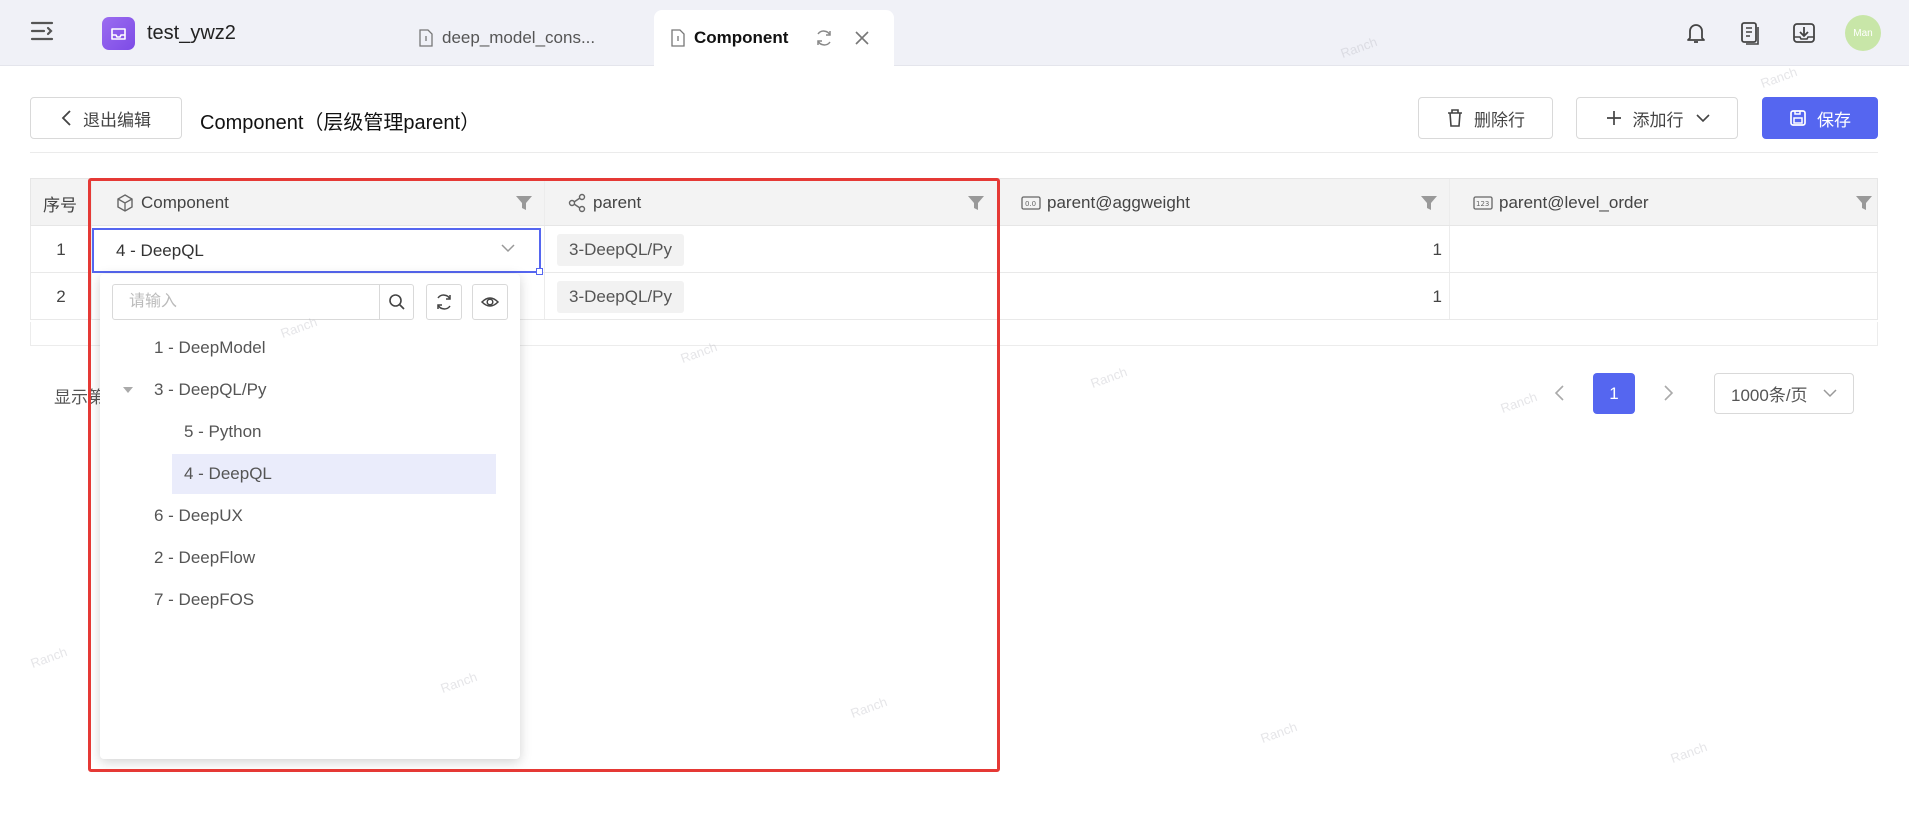 This screenshot has width=1909, height=839. Describe the element at coordinates (1561, 203) in the screenshot. I see `column-header-level-order: 123 parent@level_order` at that location.